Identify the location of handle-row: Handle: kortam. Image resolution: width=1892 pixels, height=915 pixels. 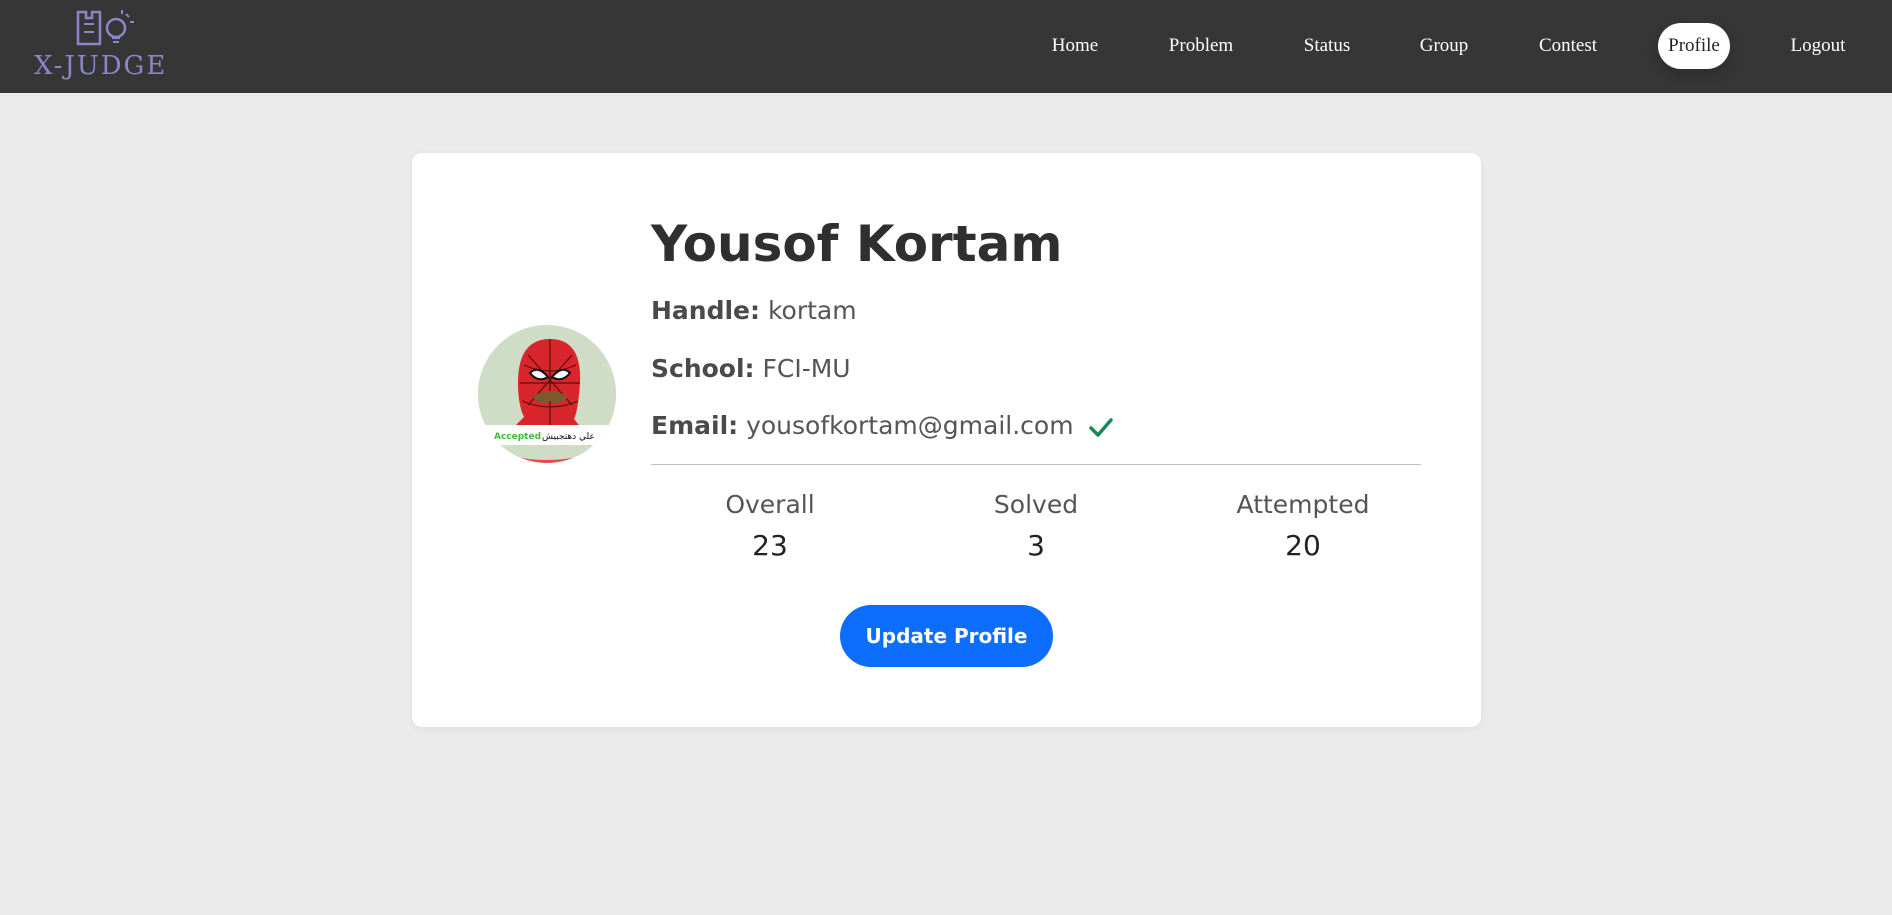
(754, 310).